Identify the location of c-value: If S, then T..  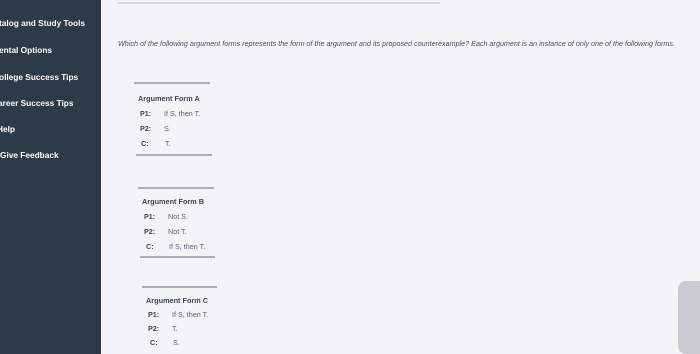
(187, 246).